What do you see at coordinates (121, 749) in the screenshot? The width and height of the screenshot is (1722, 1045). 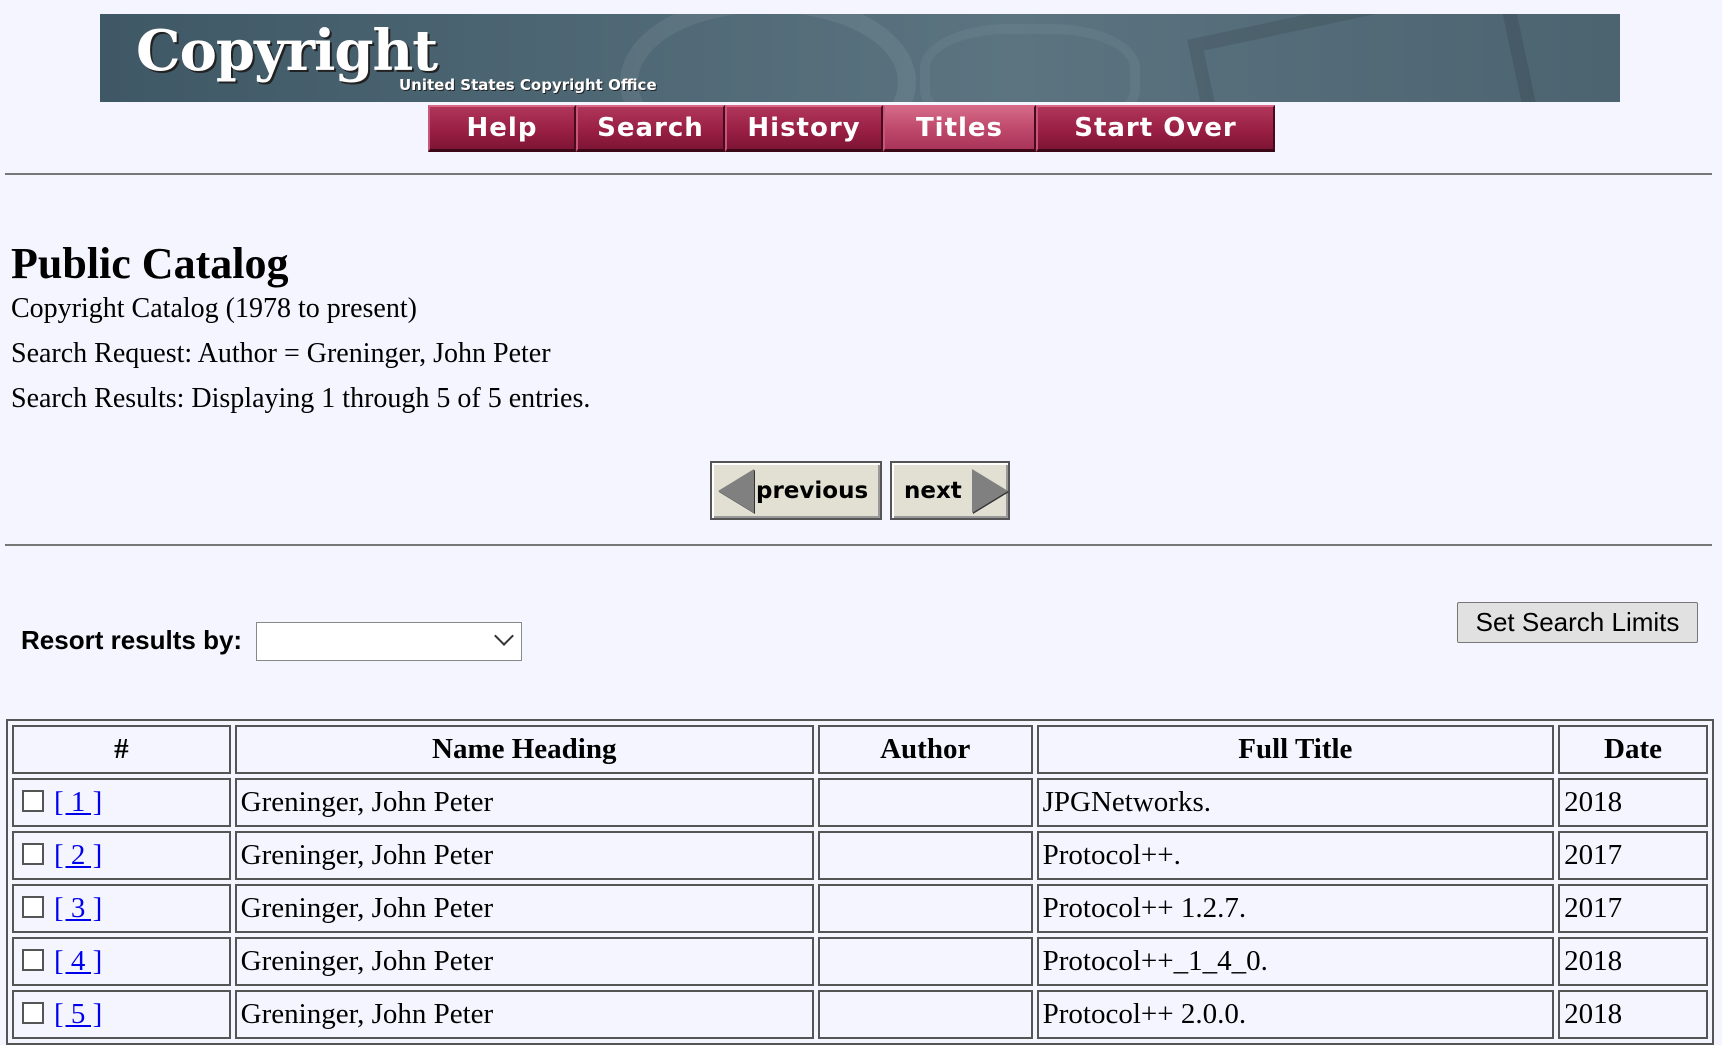 I see `column-header-number: #` at bounding box center [121, 749].